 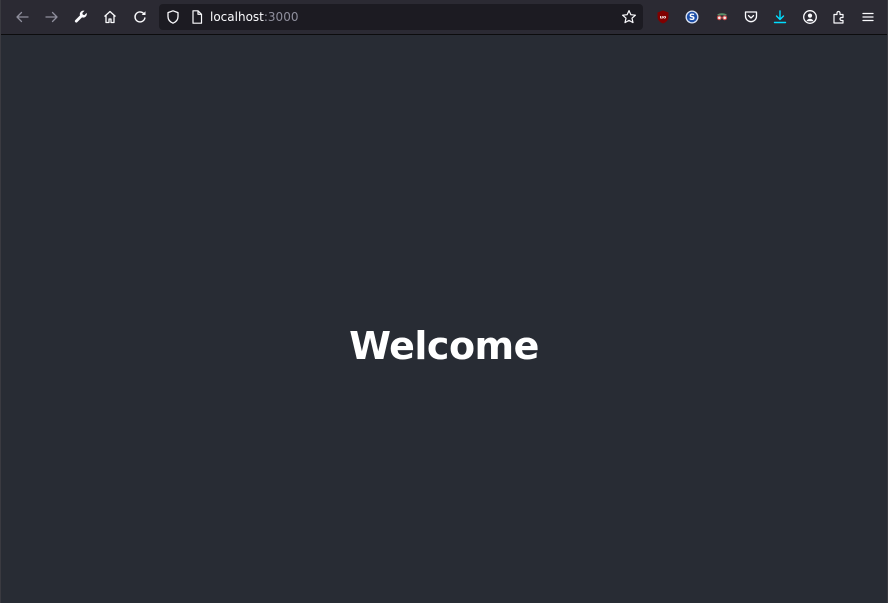 What do you see at coordinates (401, 17) in the screenshot?
I see `address-bar: localhost:3000` at bounding box center [401, 17].